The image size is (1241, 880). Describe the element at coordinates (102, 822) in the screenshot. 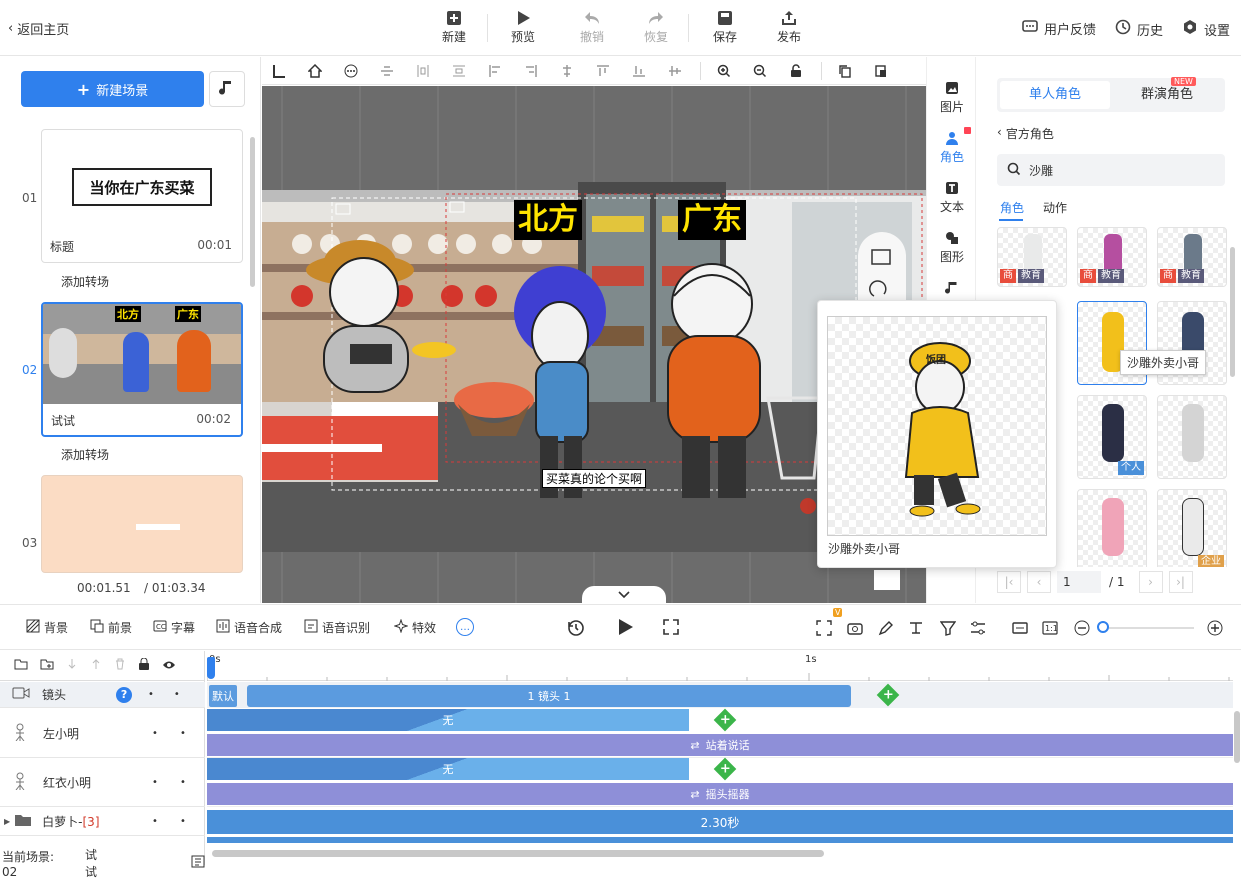

I see `group-track-header: ▶ 白萝卜- [3] • •` at that location.